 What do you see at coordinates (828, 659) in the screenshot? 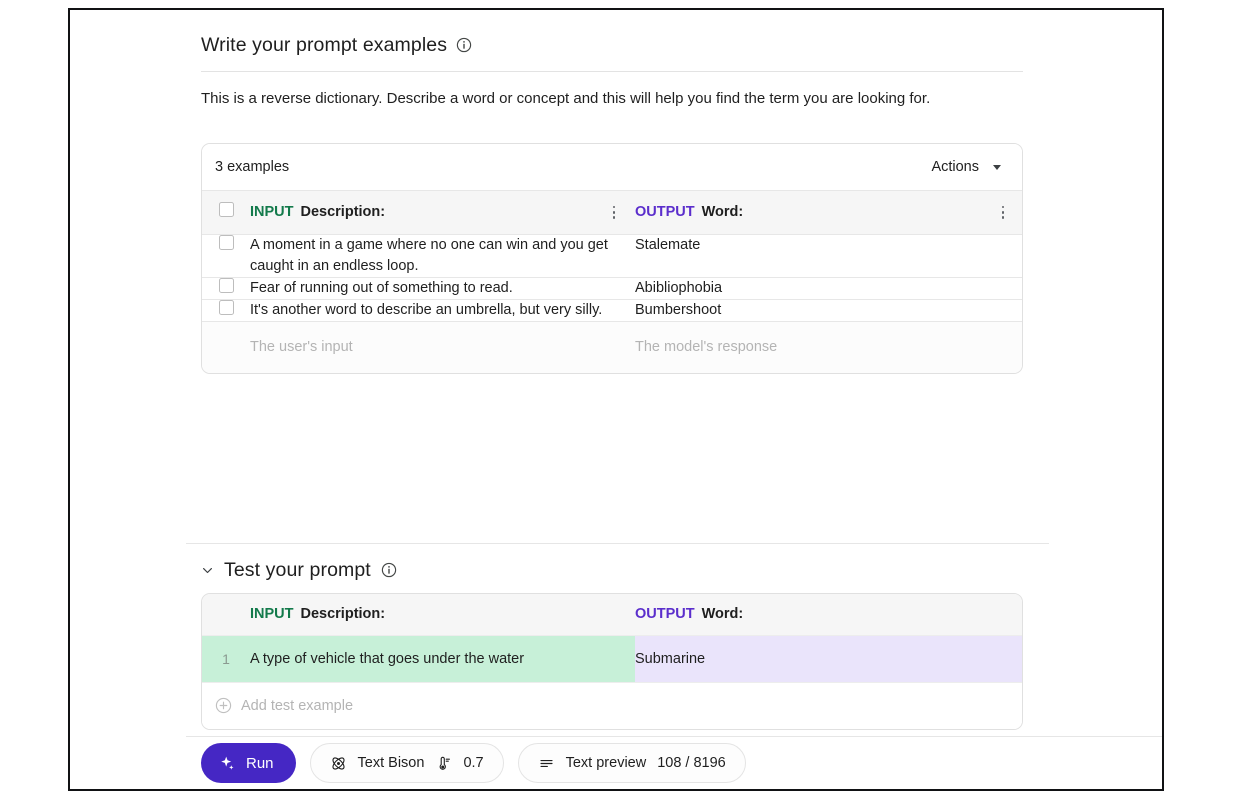
I see `test-row-output-cell: Submarine` at bounding box center [828, 659].